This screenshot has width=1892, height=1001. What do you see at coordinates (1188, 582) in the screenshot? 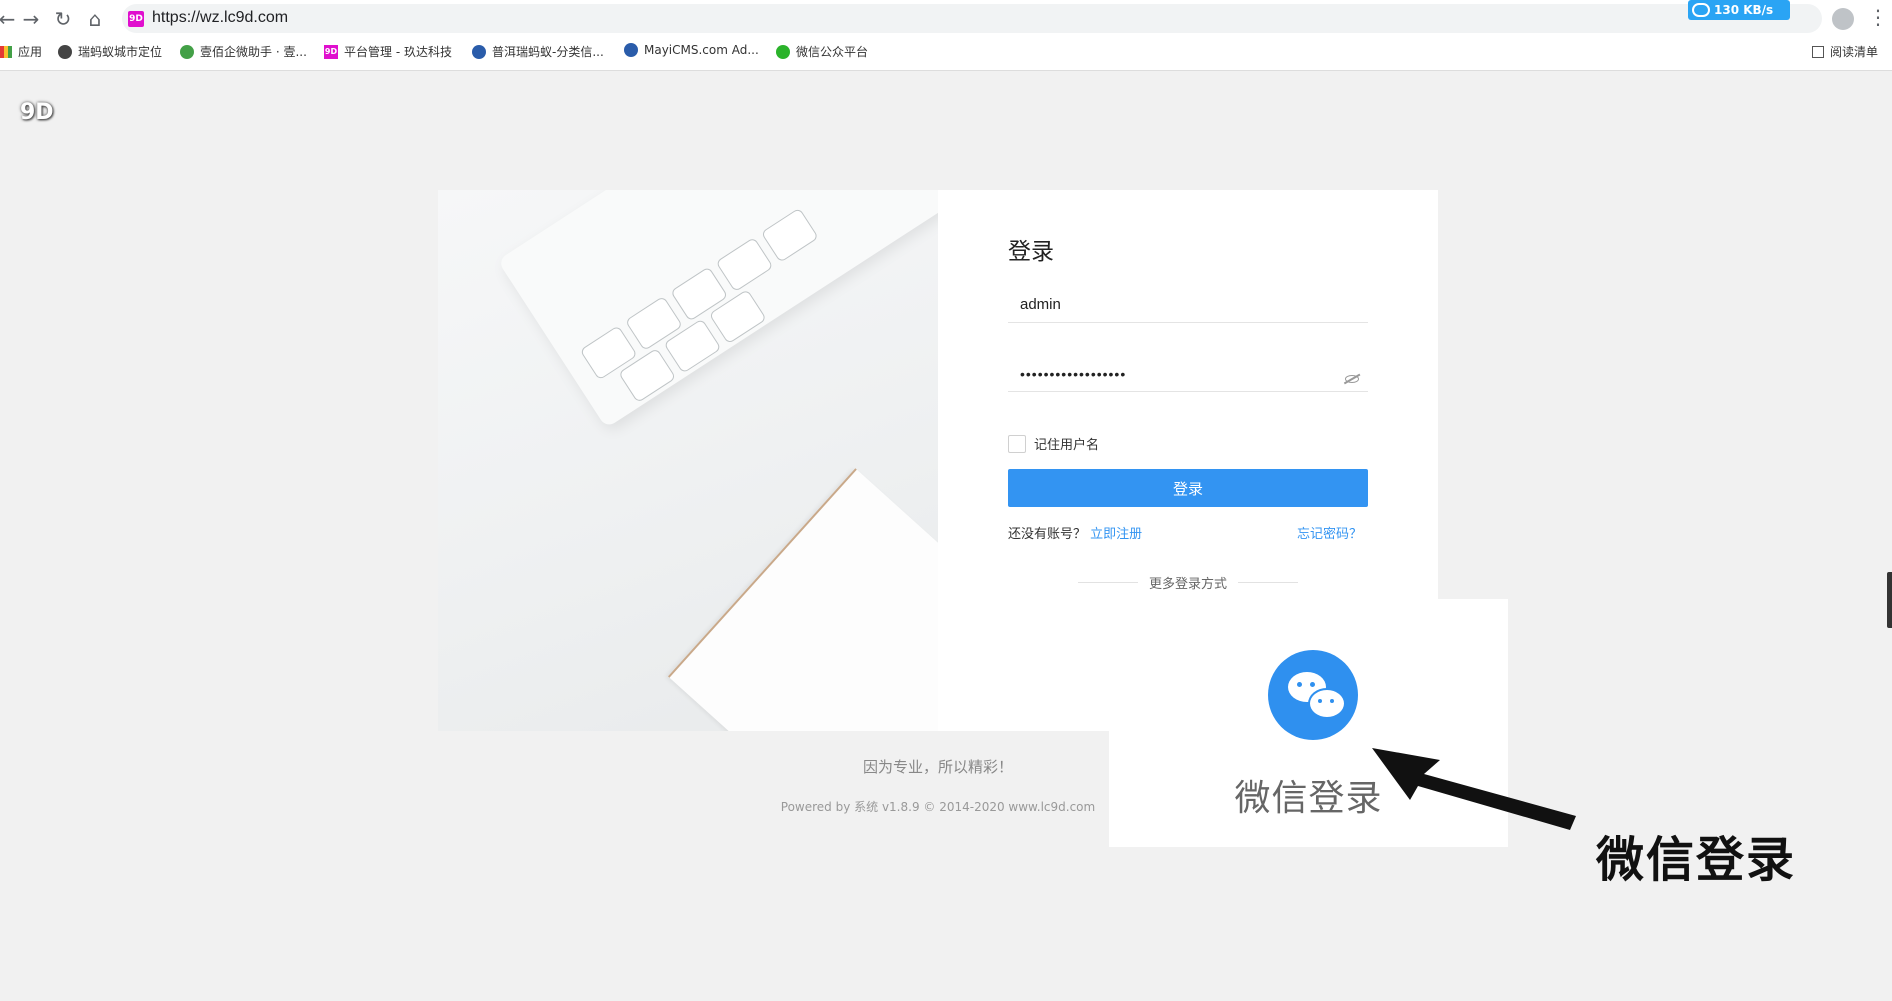
I see `more-login-methods: 更多登录方式` at bounding box center [1188, 582].